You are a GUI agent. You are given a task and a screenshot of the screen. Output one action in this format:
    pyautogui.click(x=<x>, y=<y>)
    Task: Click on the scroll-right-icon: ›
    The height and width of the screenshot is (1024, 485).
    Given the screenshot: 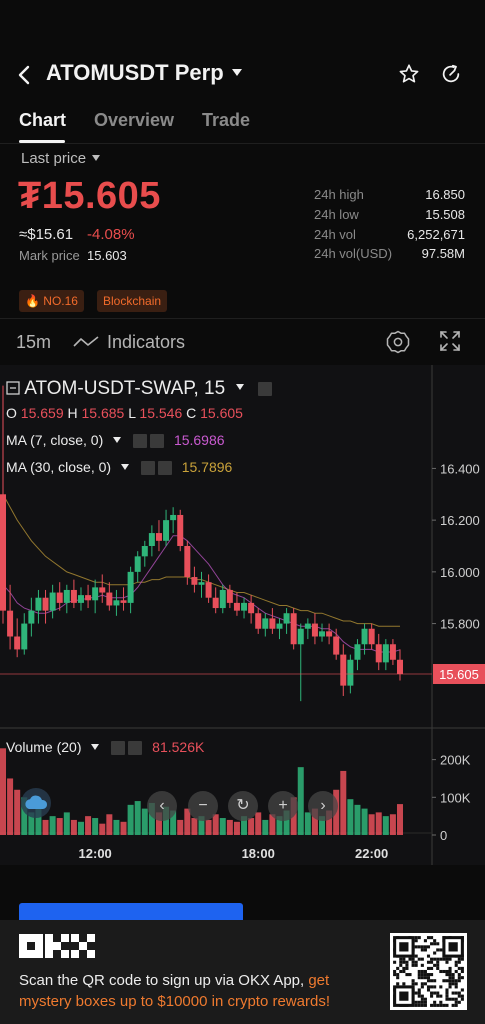 What is the action you would take?
    pyautogui.click(x=323, y=806)
    